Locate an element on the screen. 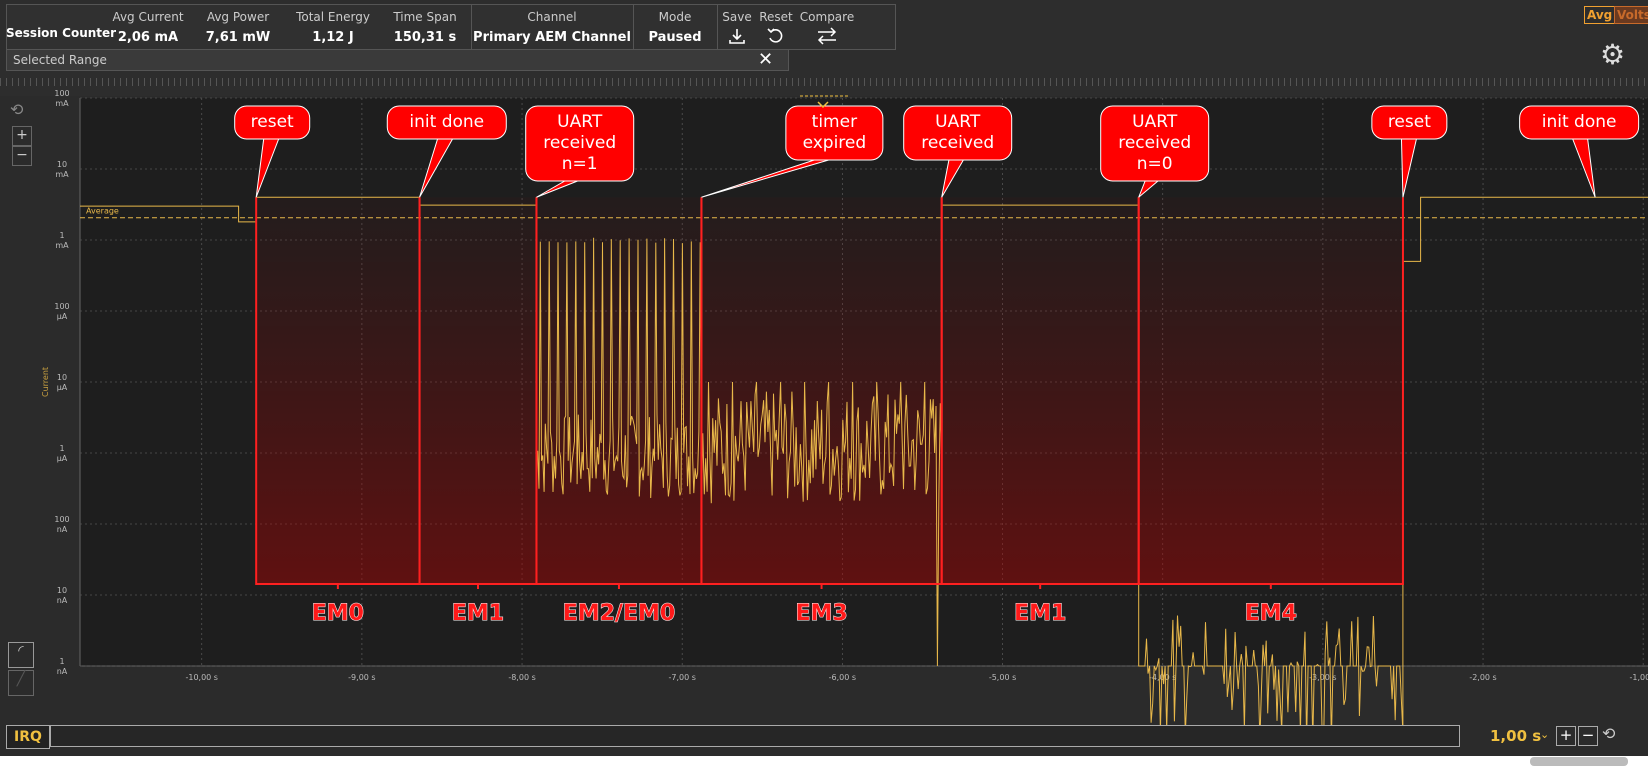 The image size is (1648, 768). callout-text: expired is located at coordinates (835, 143).